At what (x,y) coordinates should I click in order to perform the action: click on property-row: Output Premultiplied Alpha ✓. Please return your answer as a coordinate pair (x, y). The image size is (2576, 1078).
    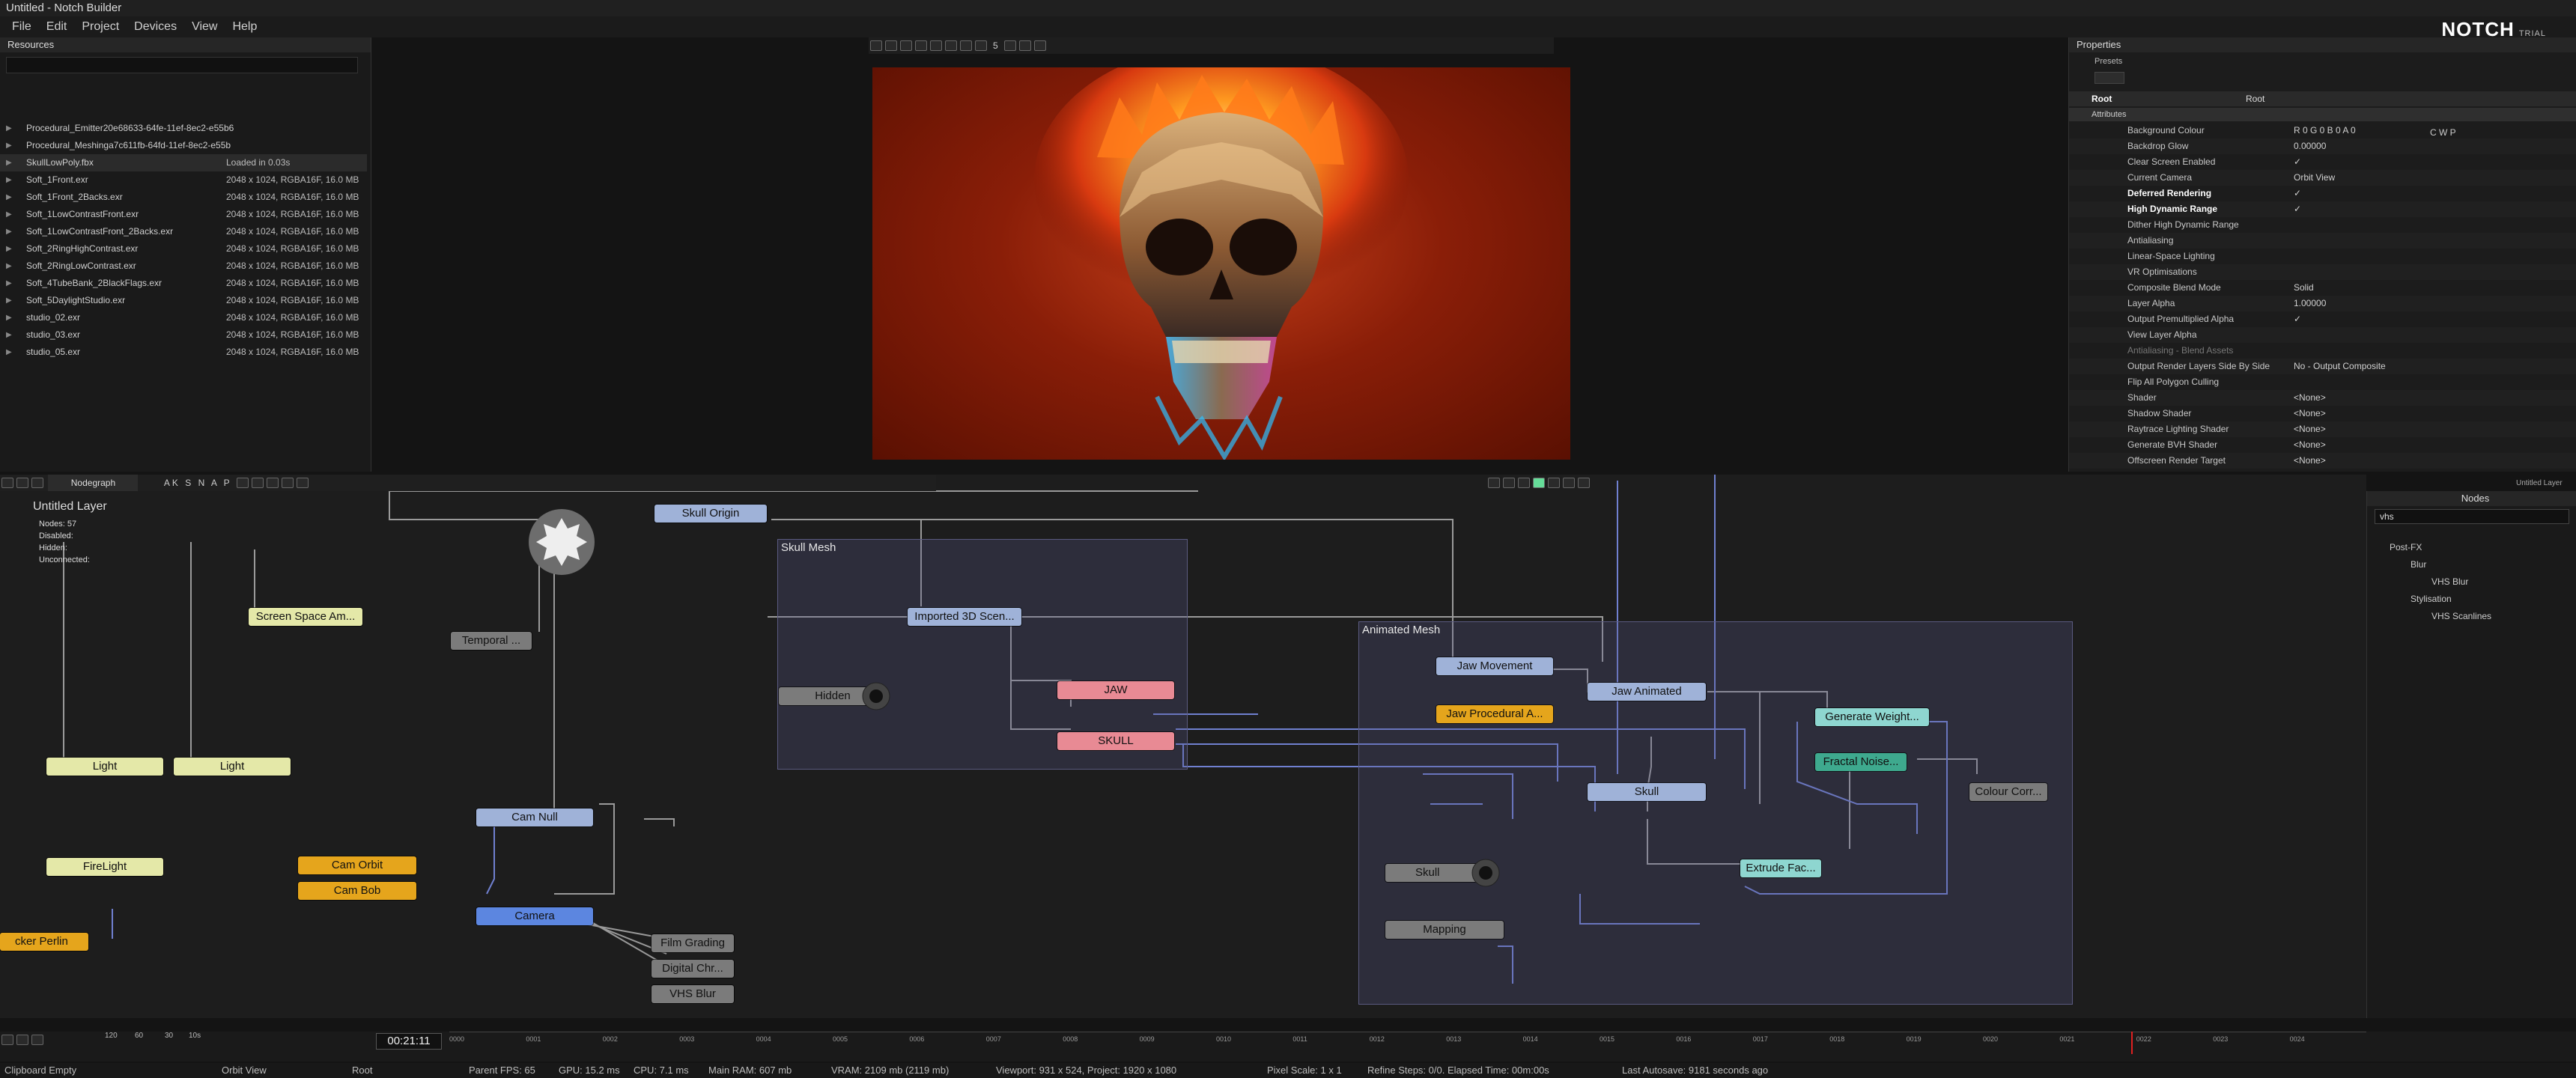
    Looking at the image, I should click on (2322, 319).